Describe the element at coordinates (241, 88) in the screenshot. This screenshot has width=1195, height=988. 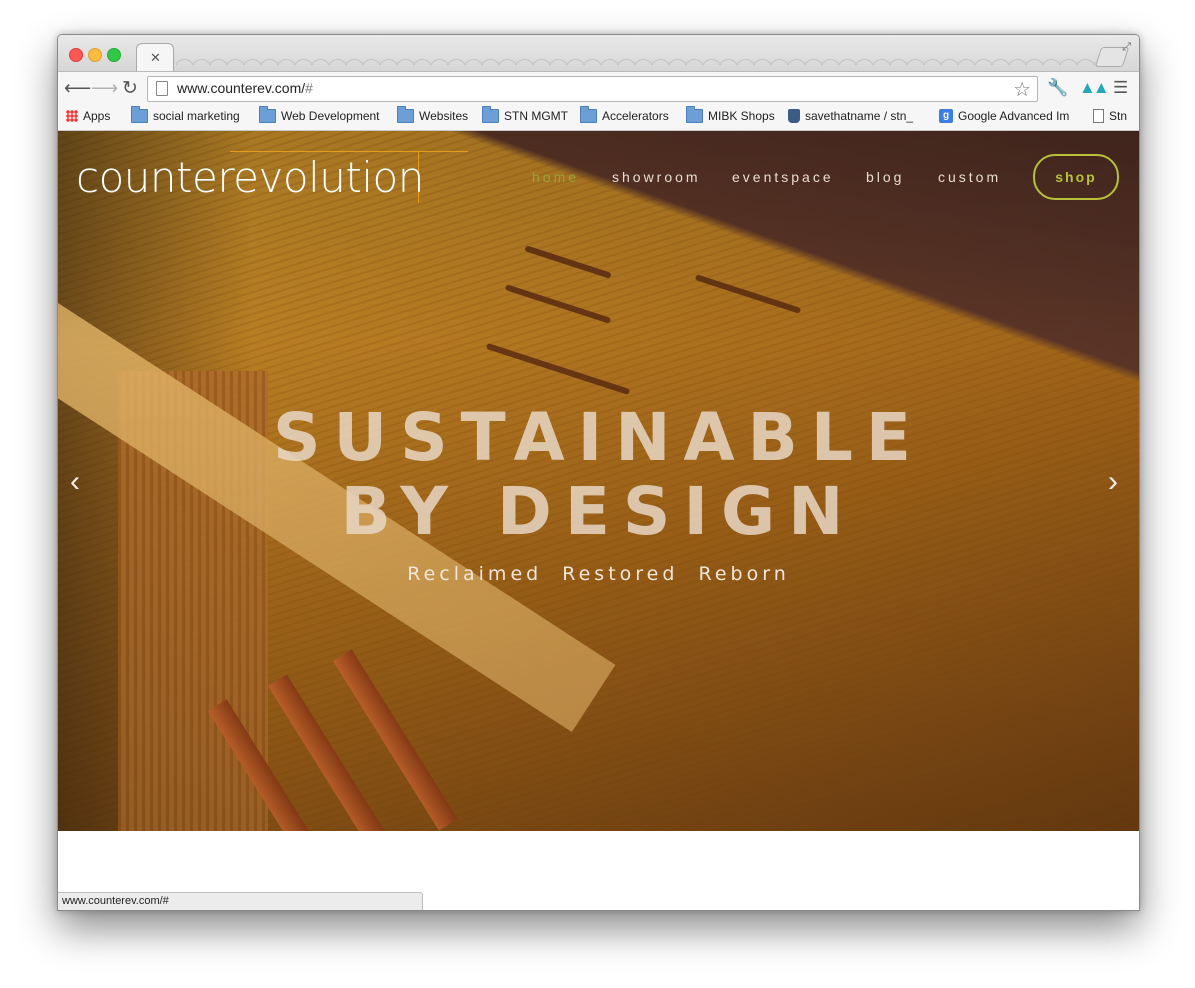
I see `url-main: www.counterev.com/` at that location.